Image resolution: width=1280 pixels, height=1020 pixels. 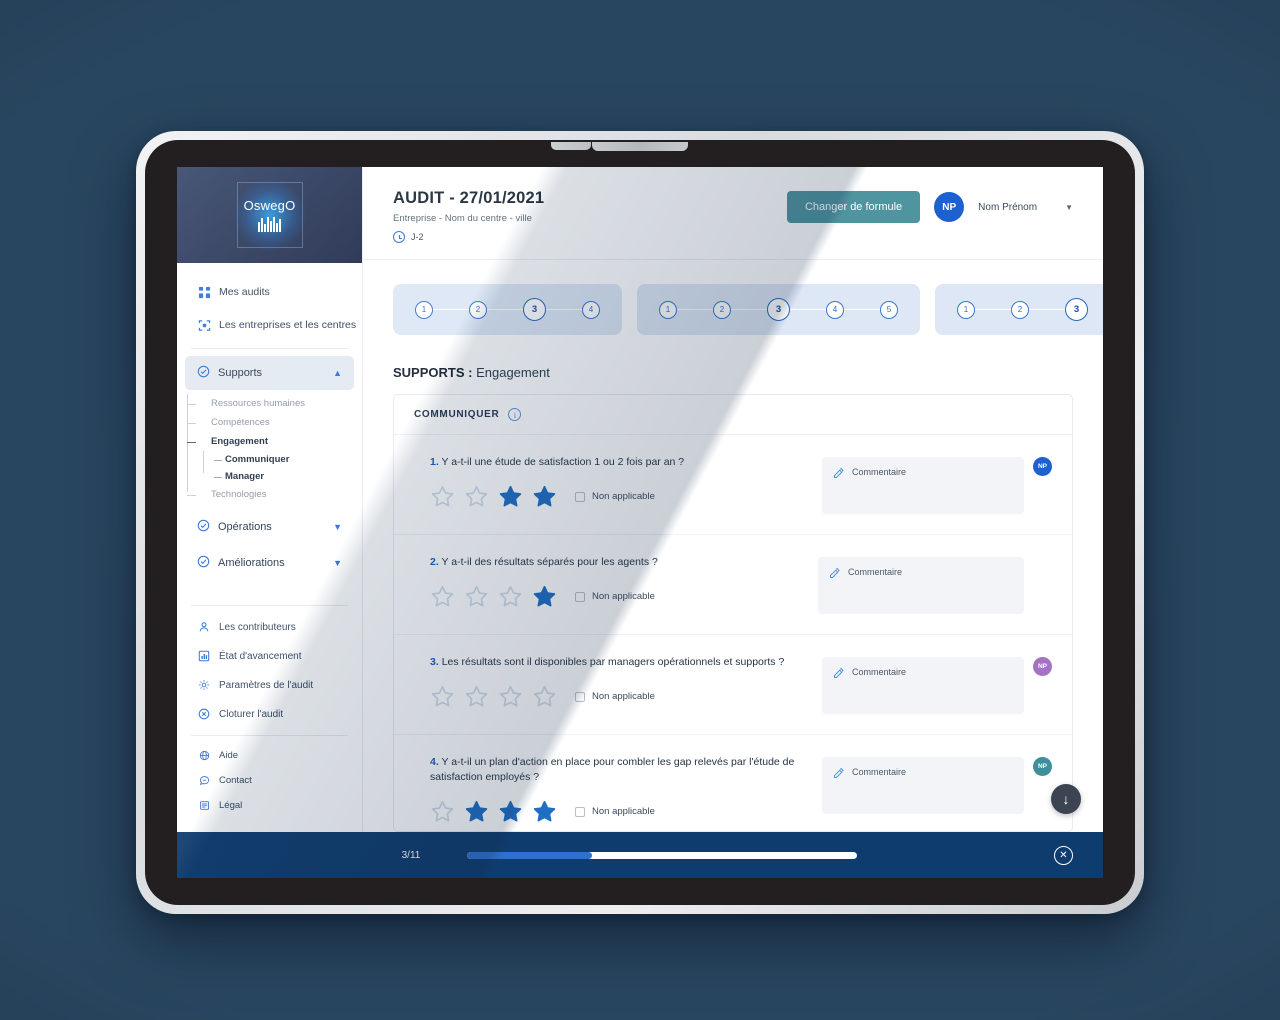 I want to click on star-4-empty, so click(x=544, y=696).